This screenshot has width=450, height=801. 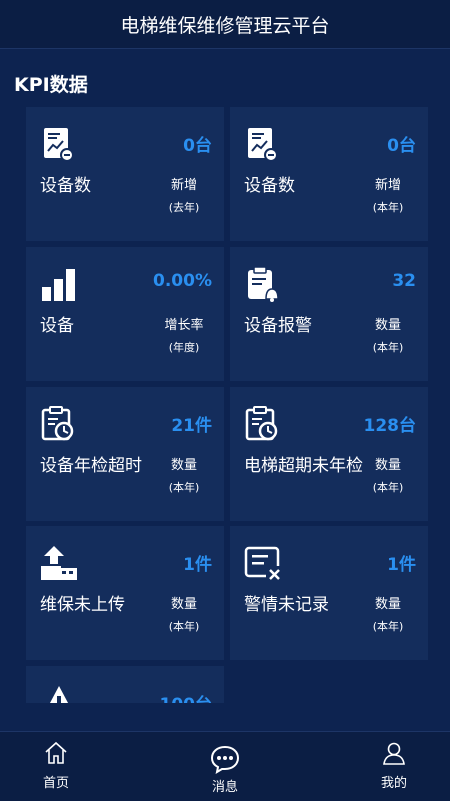 What do you see at coordinates (58, 285) in the screenshot?
I see `bar-chart-icon` at bounding box center [58, 285].